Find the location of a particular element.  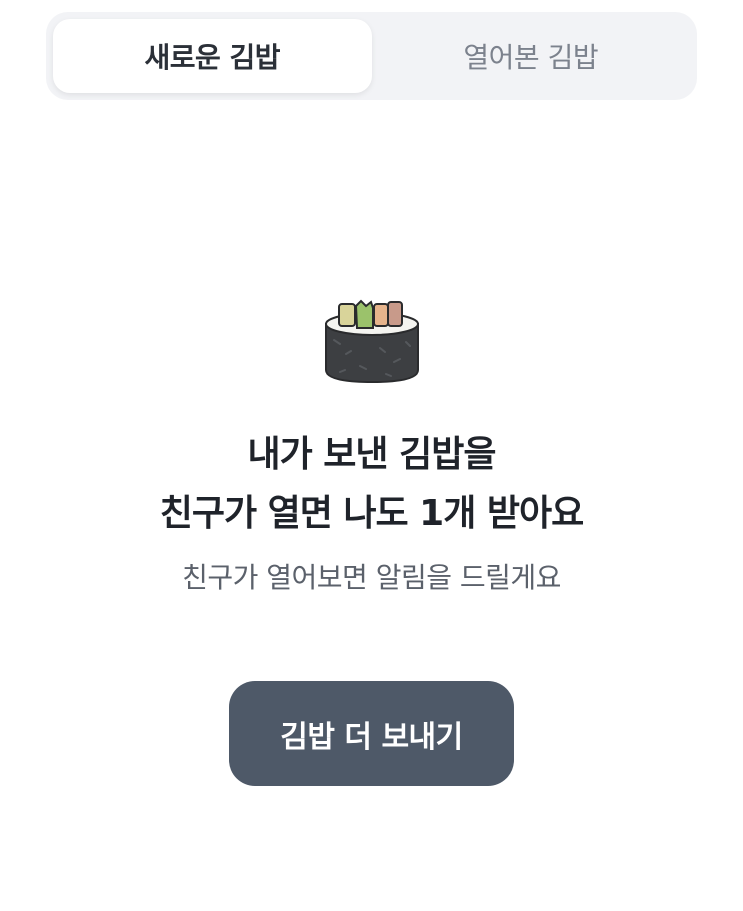

tab-opened-kimbap: 열어본 김밥 is located at coordinates (531, 56).